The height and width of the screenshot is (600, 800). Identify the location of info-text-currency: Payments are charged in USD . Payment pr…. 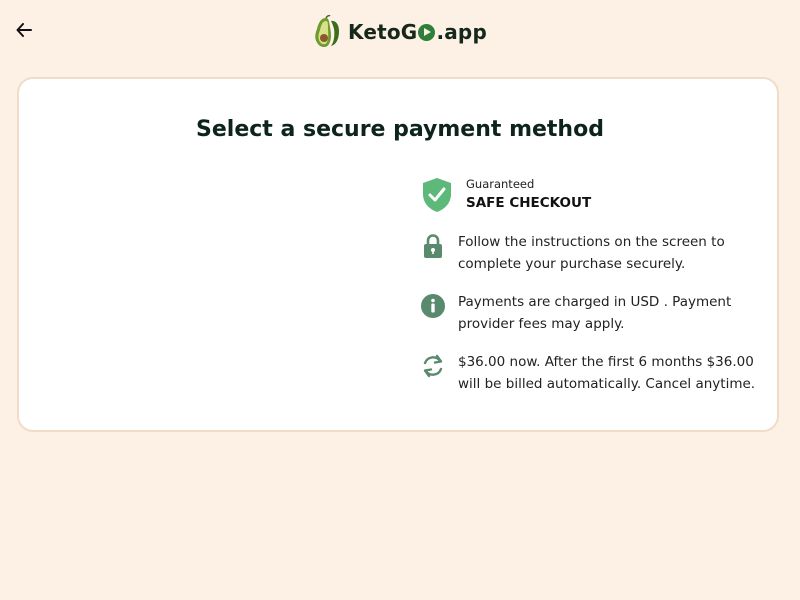
(595, 313).